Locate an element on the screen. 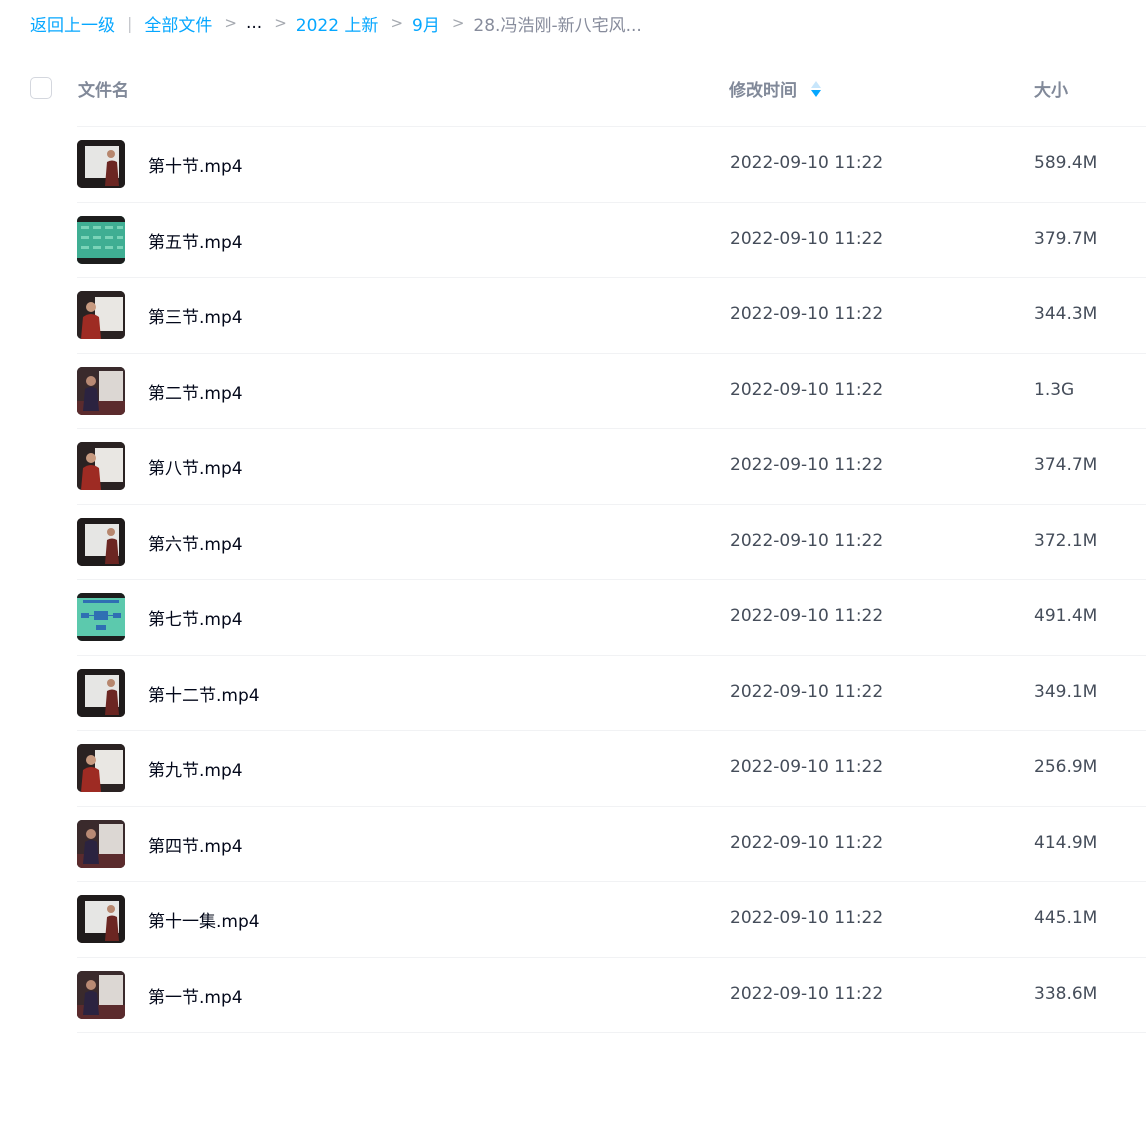  file-row: 第六节.mp4 2022-09-10 11:22 372.1M is located at coordinates (573, 543).